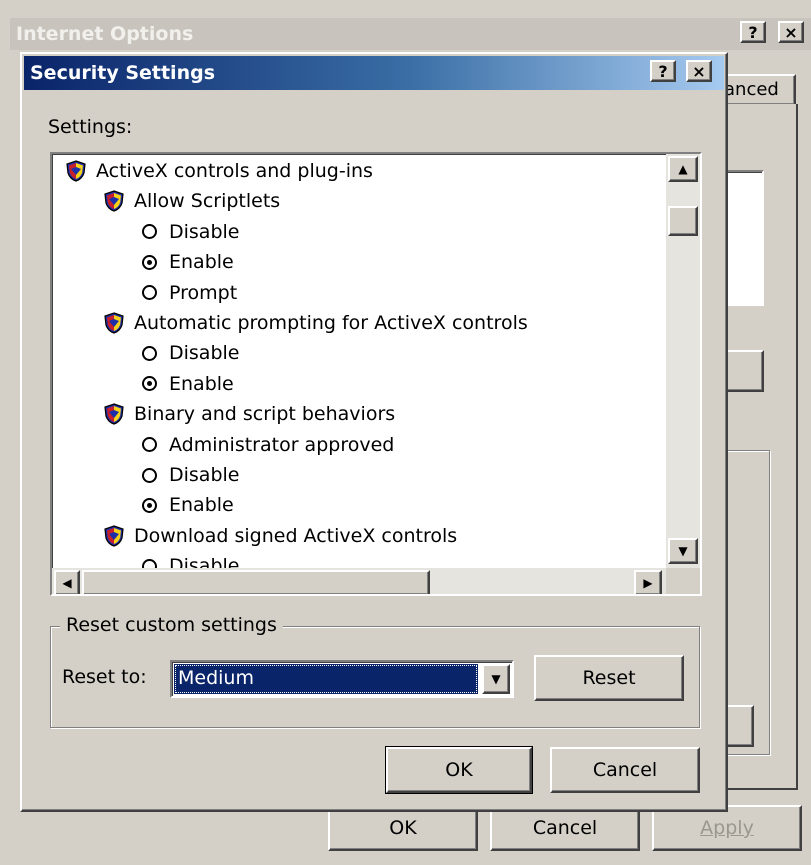  I want to click on reset-to-label: Reset to:, so click(104, 677).